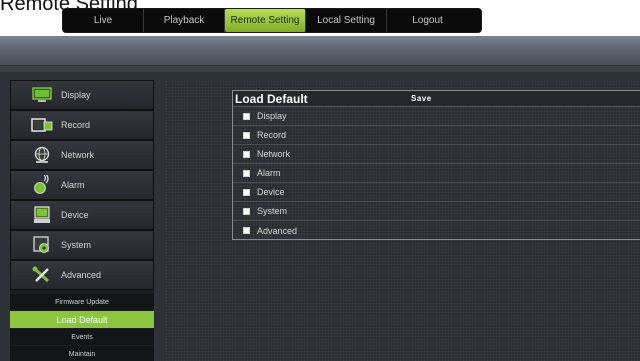  I want to click on display-checkbox, so click(246, 116).